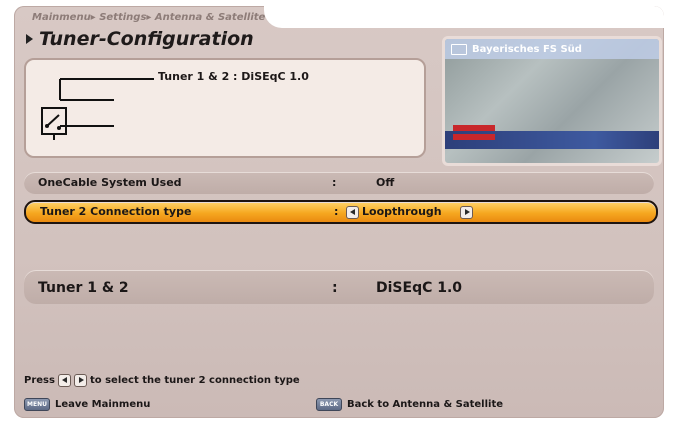 The height and width of the screenshot is (426, 673). Describe the element at coordinates (37, 404) in the screenshot. I see `menu-key-icon: MENU` at that location.